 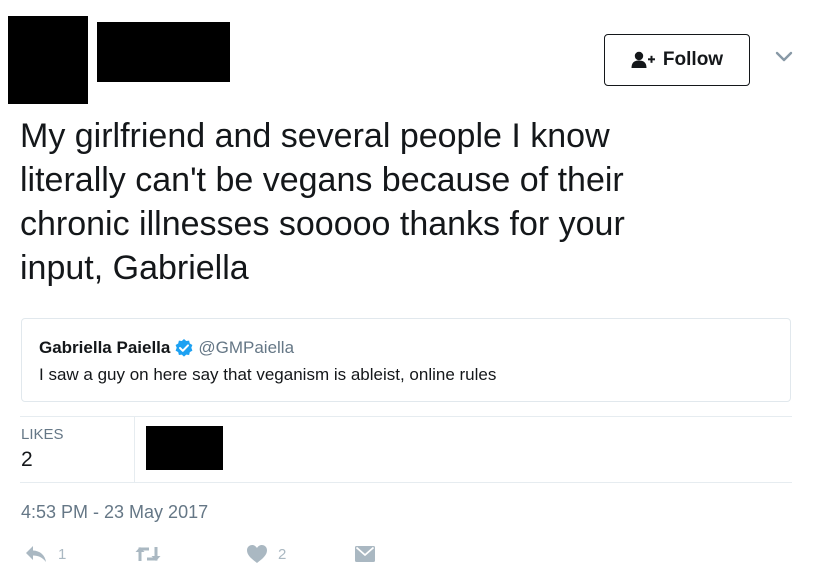 I want to click on likes-label: LIKES, so click(x=42, y=434).